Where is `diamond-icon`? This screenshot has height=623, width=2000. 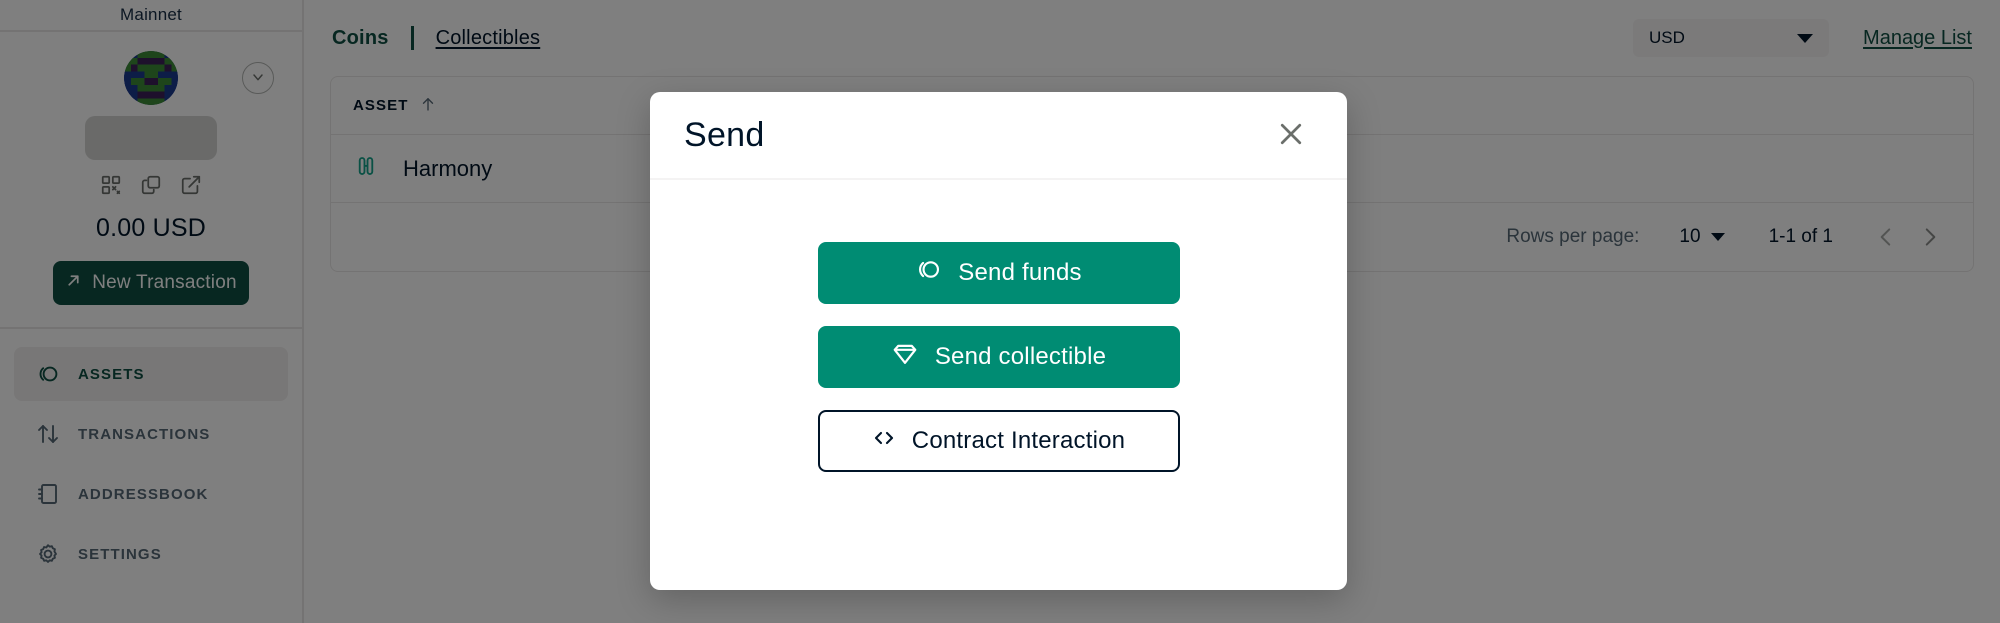 diamond-icon is located at coordinates (905, 357).